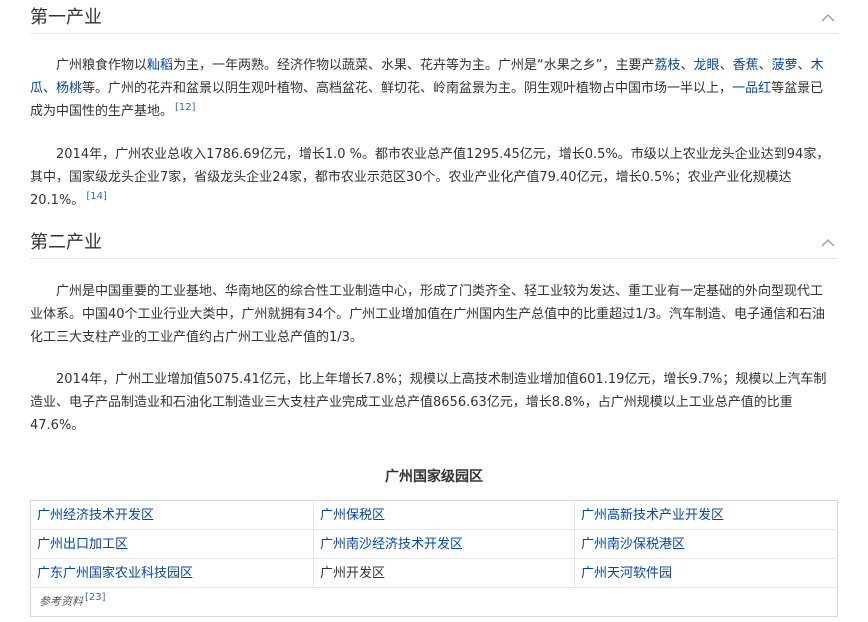 Image resolution: width=868 pixels, height=622 pixels. Describe the element at coordinates (444, 515) in the screenshot. I see `table-cell-link: 广州保税区` at that location.